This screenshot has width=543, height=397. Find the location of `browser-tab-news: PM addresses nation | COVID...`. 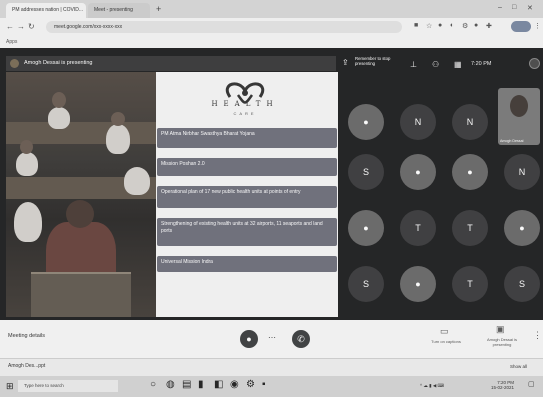

browser-tab-news: PM addresses nation | COVID... is located at coordinates (46, 10).